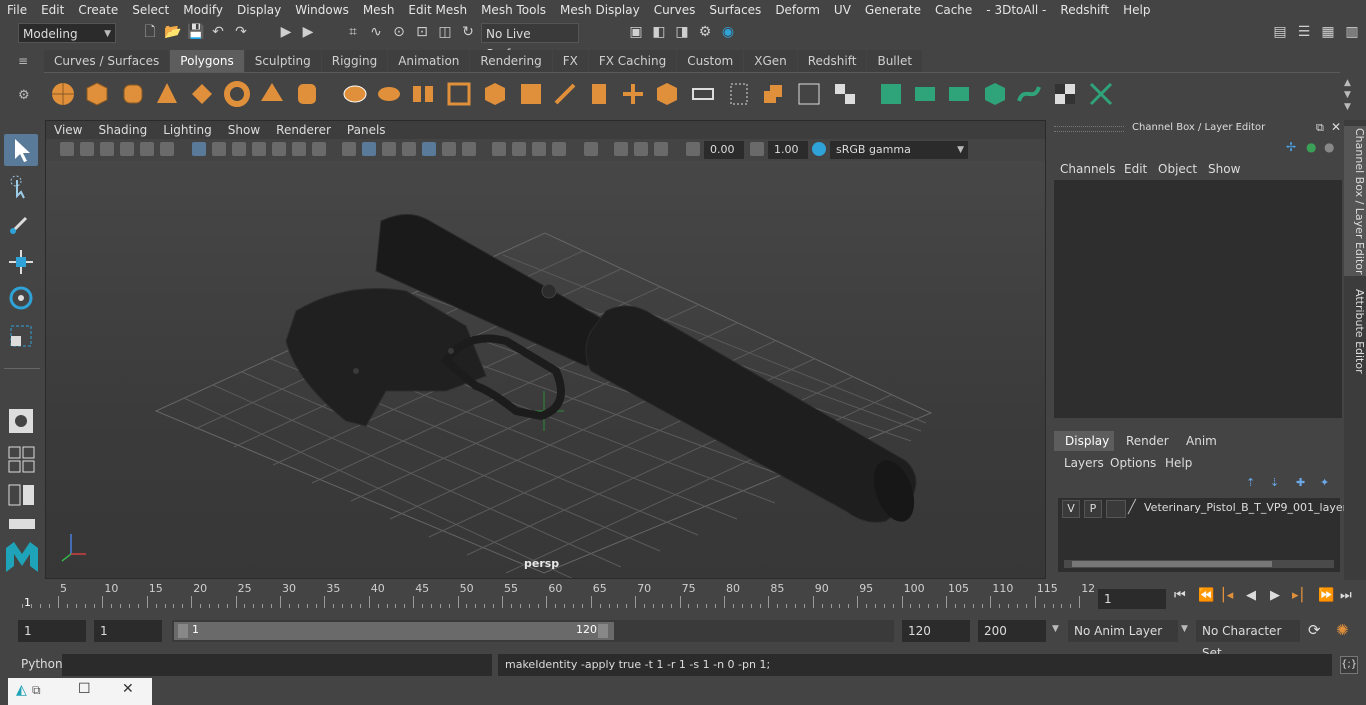  Describe the element at coordinates (379, 10) in the screenshot. I see `menu-mesh: Mesh` at that location.